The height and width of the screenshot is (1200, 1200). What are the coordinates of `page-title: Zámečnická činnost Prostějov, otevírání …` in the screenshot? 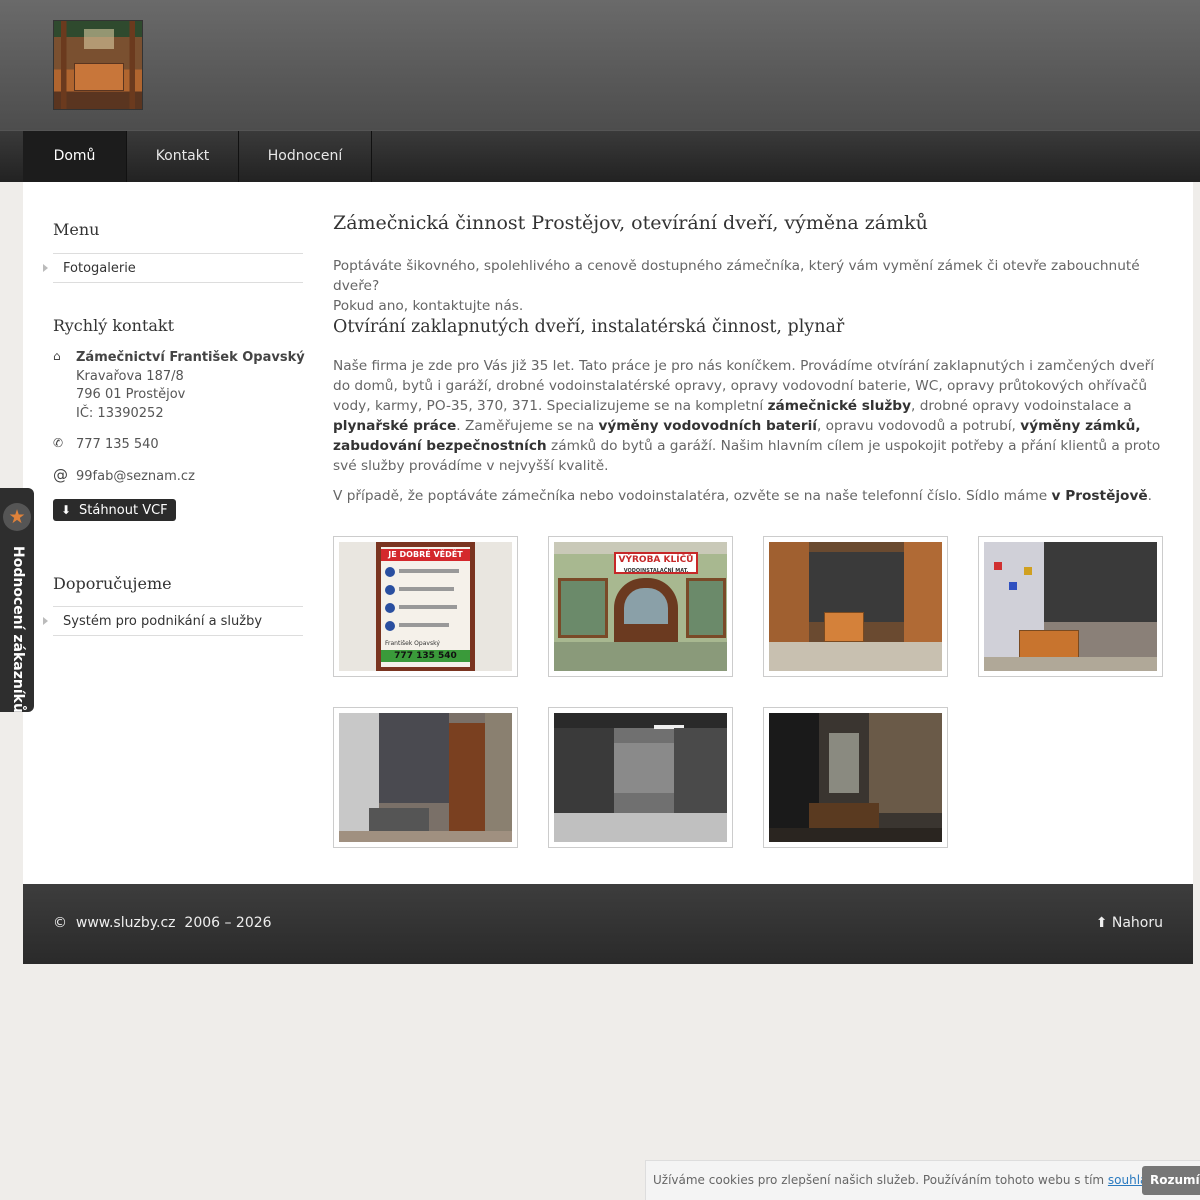 It's located at (630, 223).